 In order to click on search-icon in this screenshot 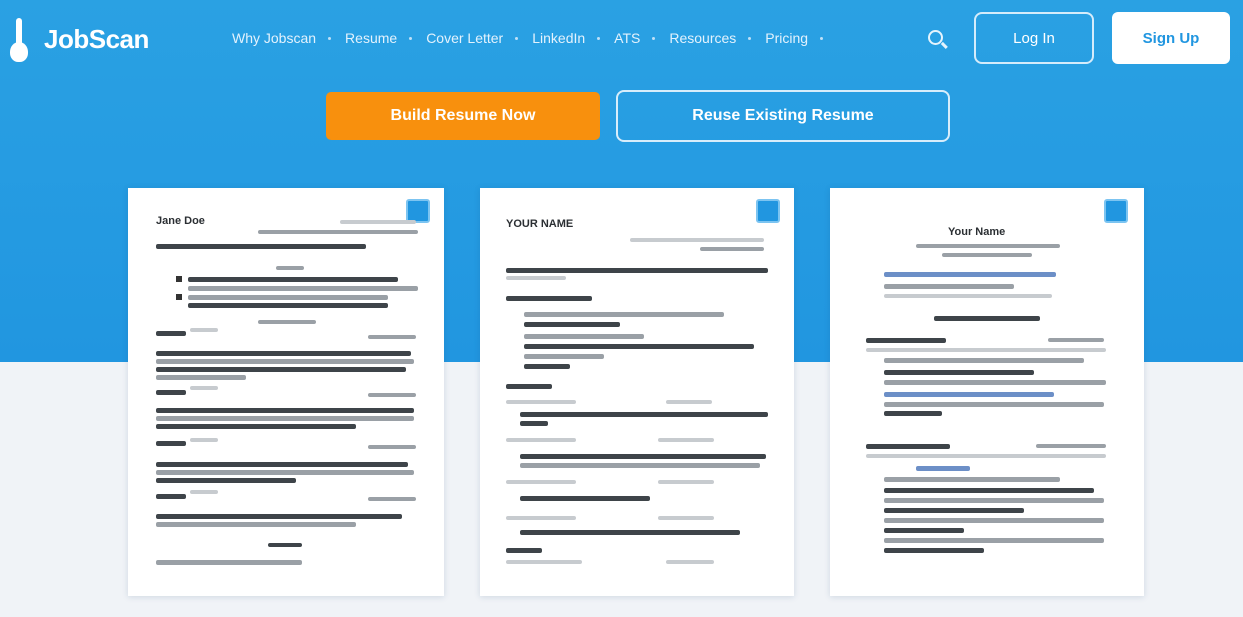, I will do `click(937, 39)`.